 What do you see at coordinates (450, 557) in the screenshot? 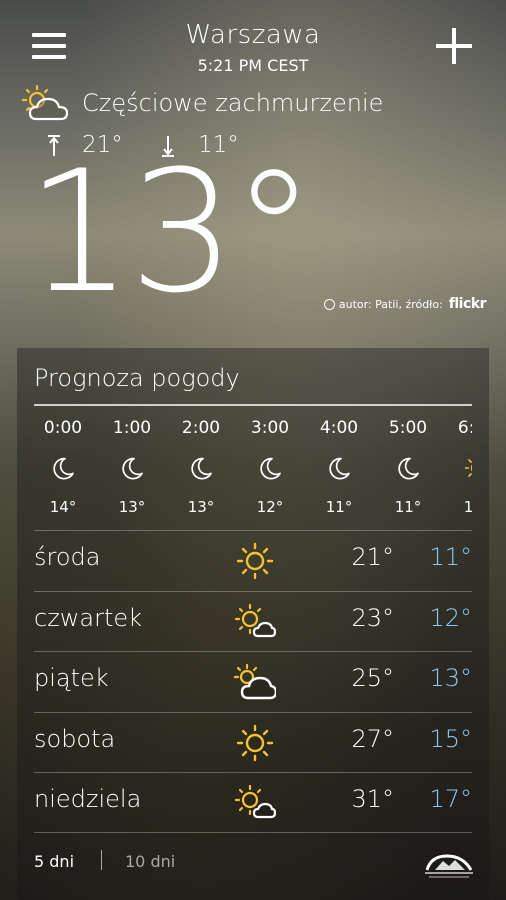
I see `day-low-temp: 11°` at bounding box center [450, 557].